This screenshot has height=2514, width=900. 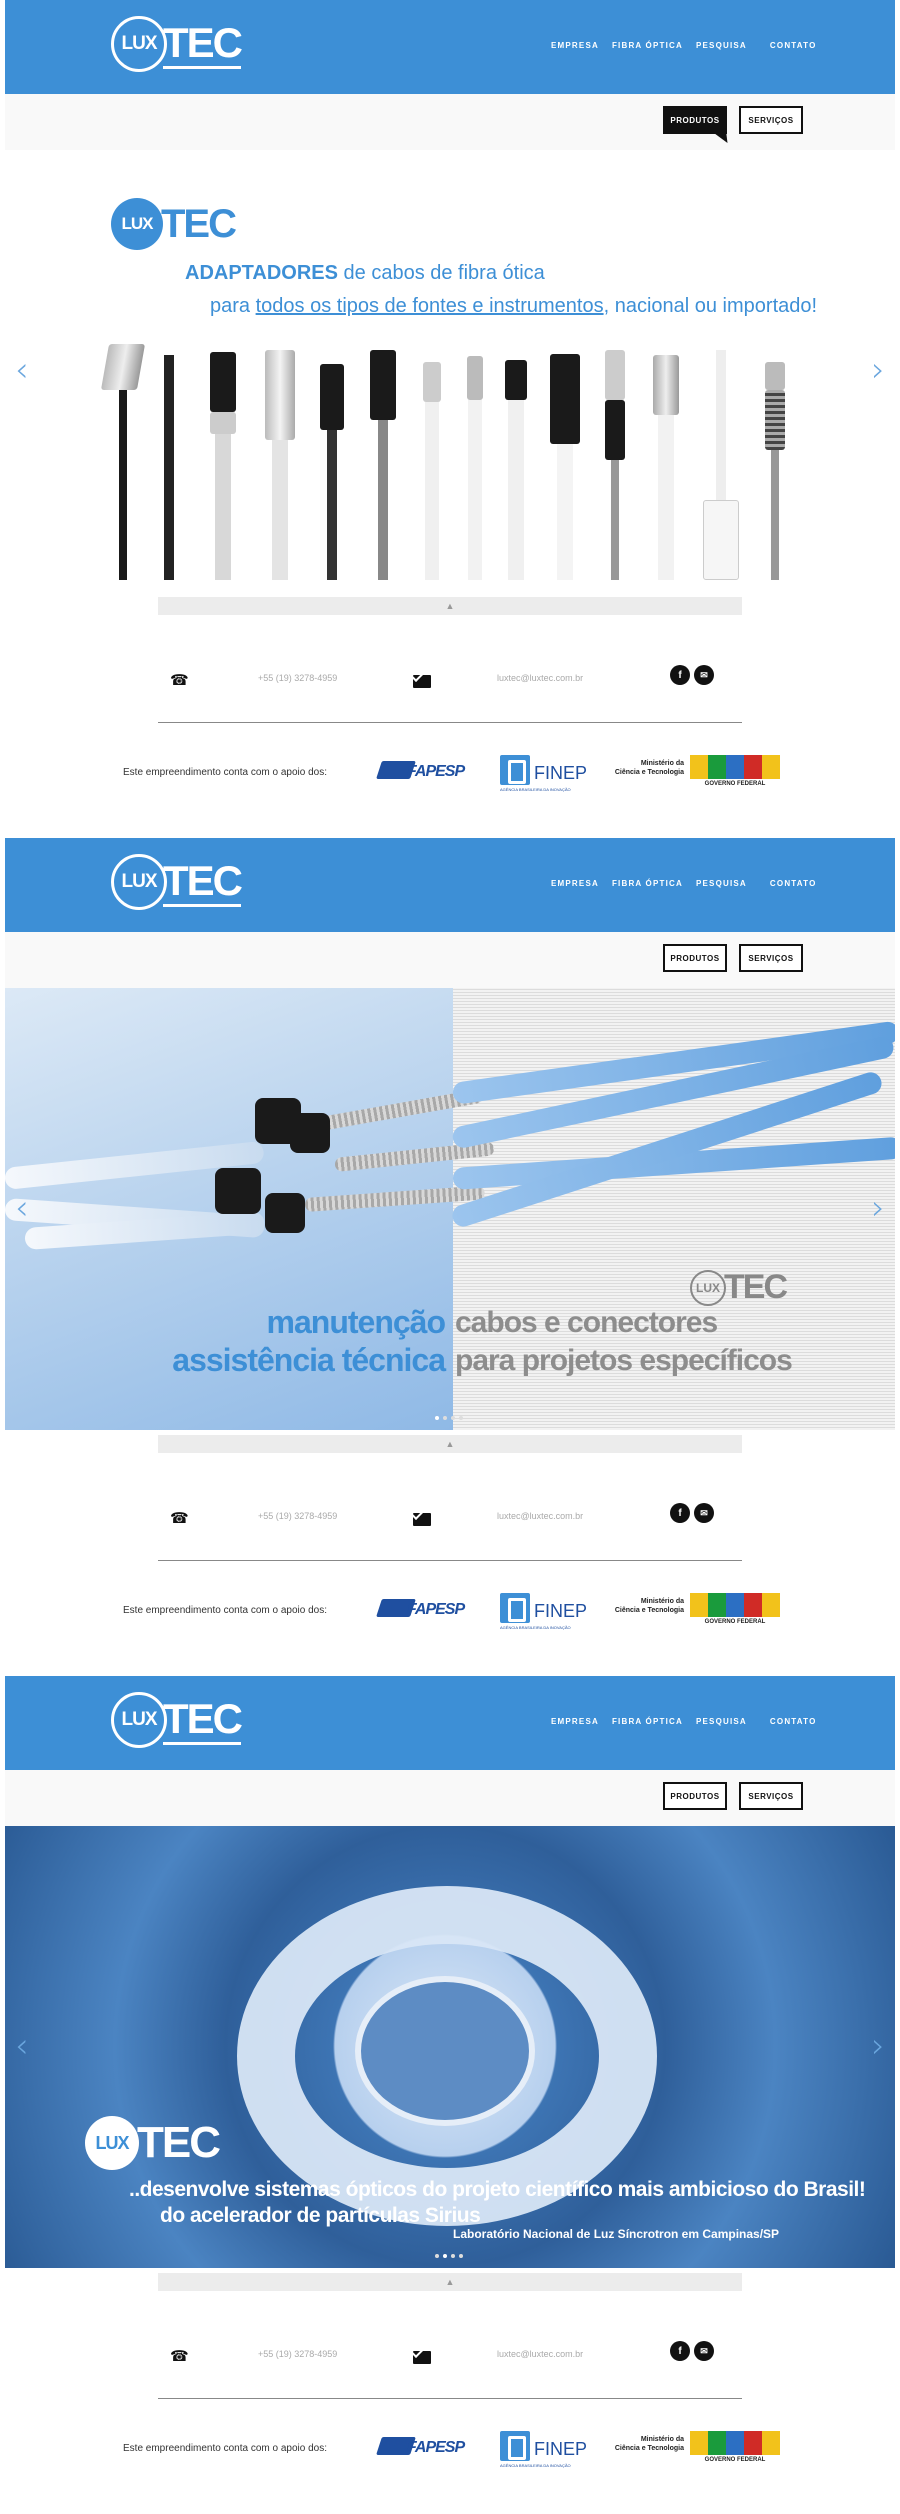 I want to click on slide-sub-underlined: todos os tipos de fontes e instrumentos, so click(x=429, y=306).